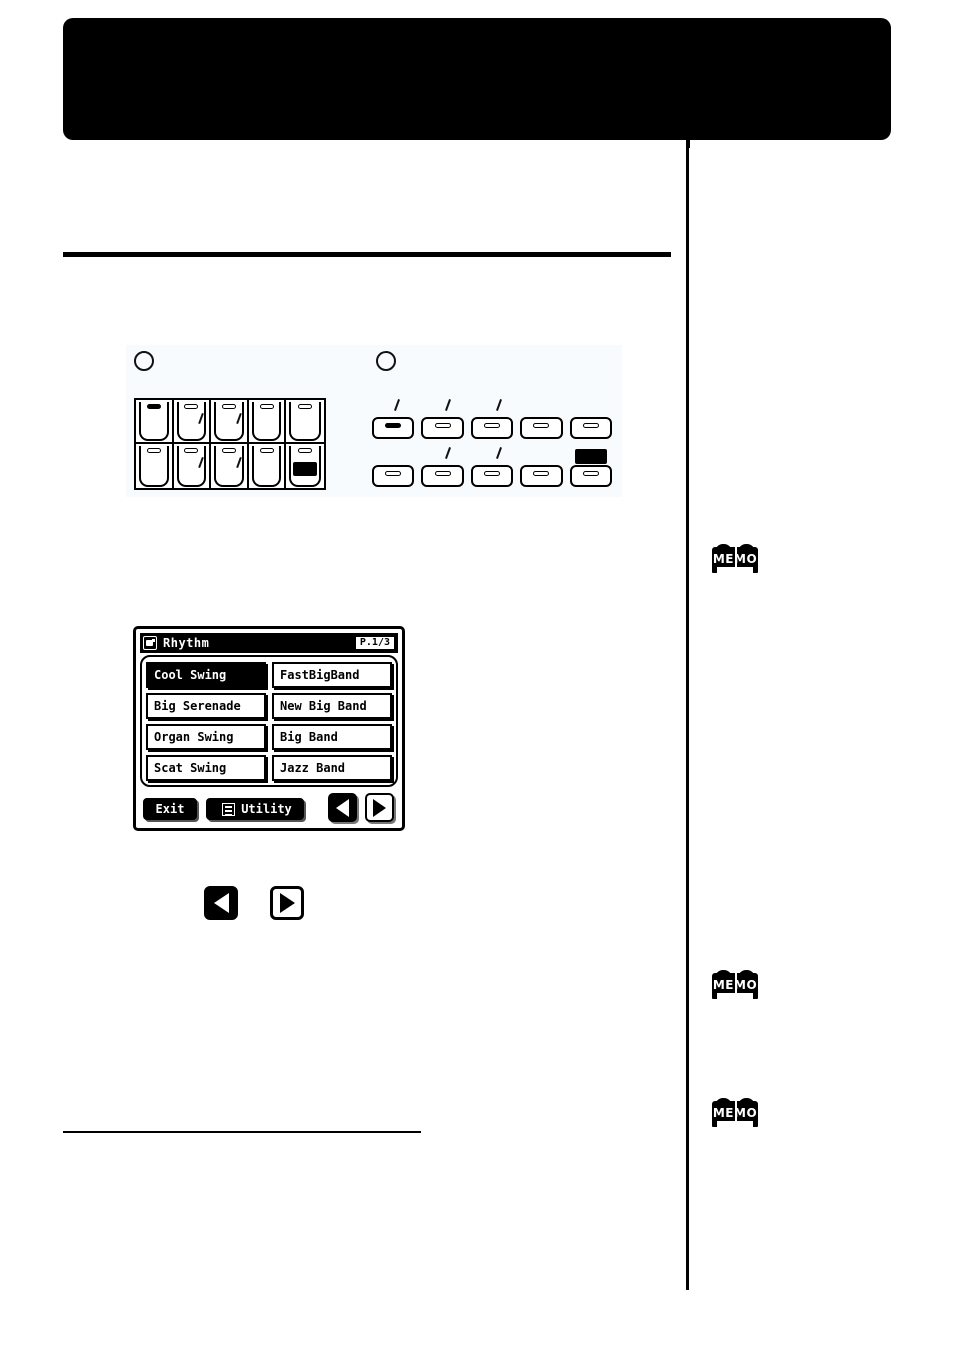  Describe the element at coordinates (170, 809) in the screenshot. I see `exit-button: Exit` at that location.